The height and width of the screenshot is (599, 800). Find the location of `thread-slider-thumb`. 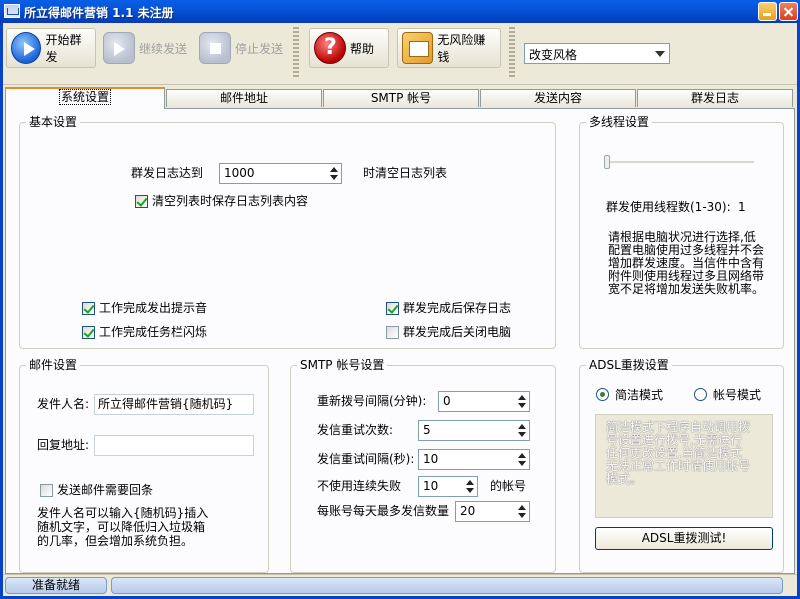

thread-slider-thumb is located at coordinates (607, 162).